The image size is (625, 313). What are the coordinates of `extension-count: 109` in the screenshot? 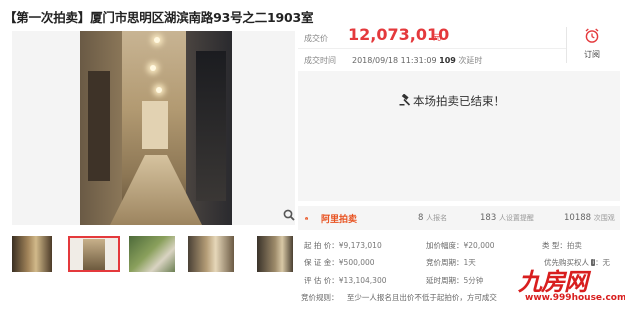 It's located at (447, 60).